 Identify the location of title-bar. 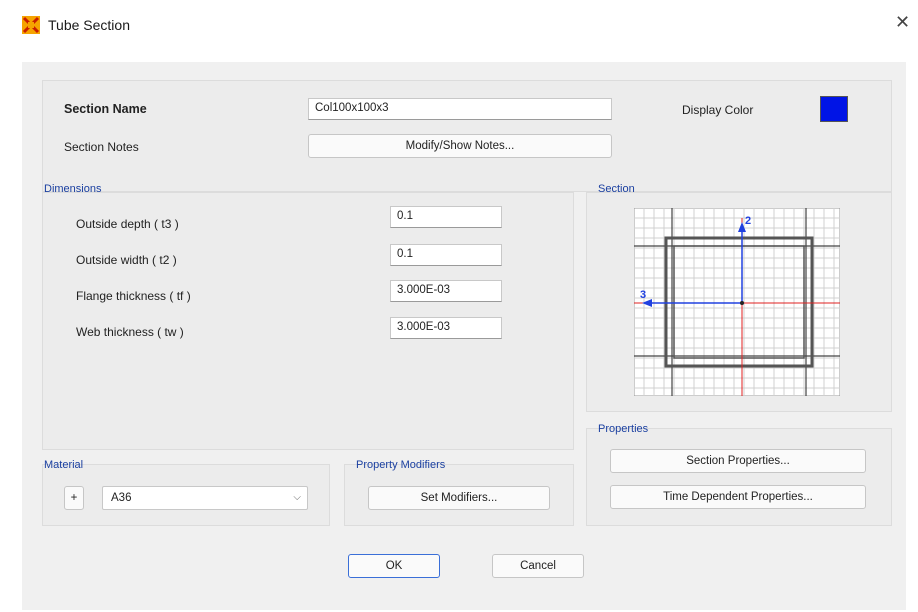
(459, 24).